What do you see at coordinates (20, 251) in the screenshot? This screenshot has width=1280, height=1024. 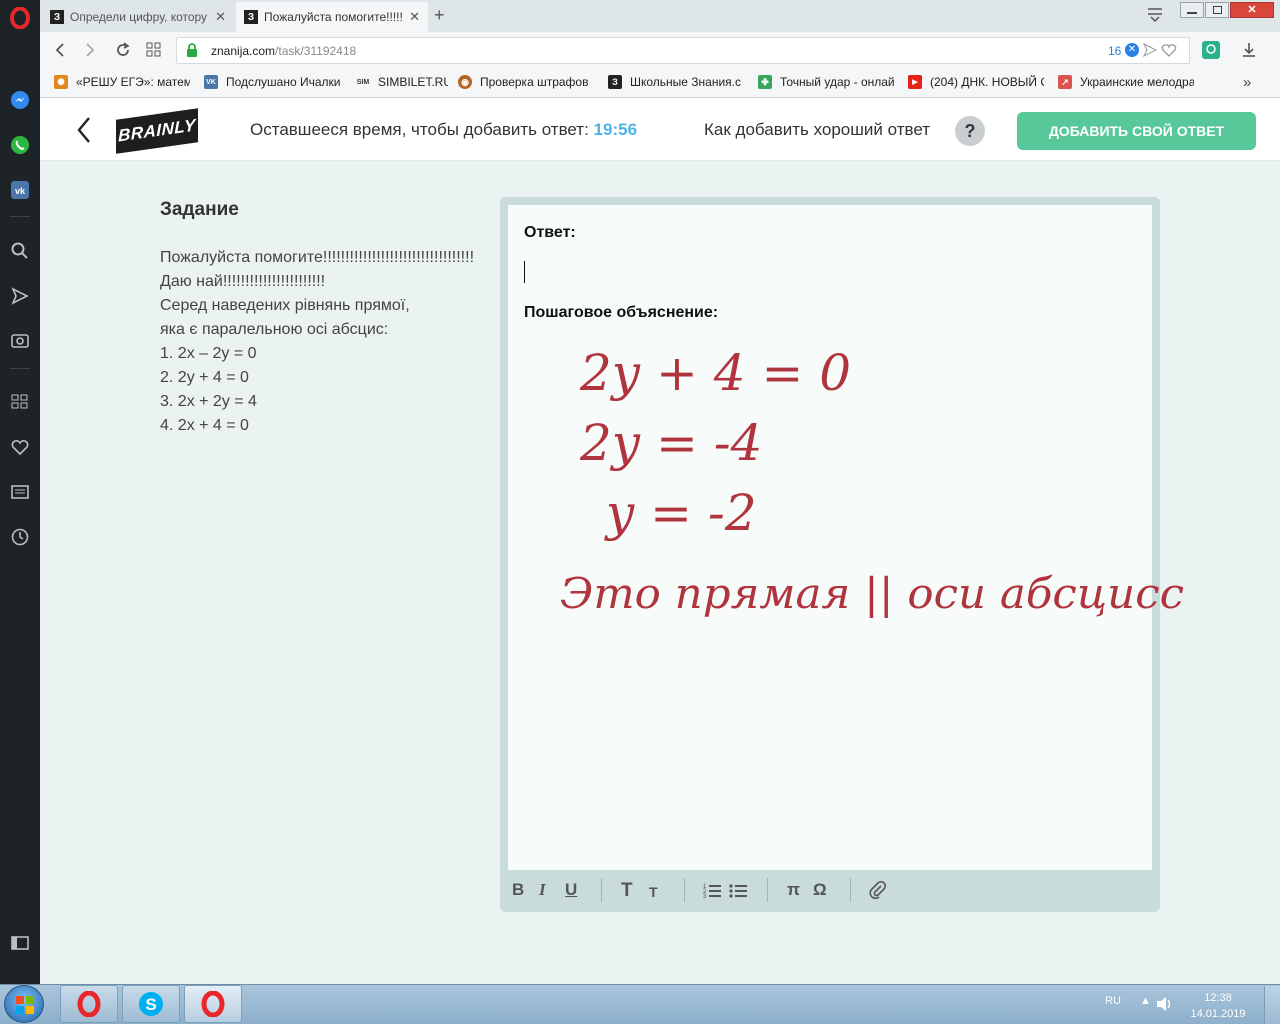 I see `search-icon` at bounding box center [20, 251].